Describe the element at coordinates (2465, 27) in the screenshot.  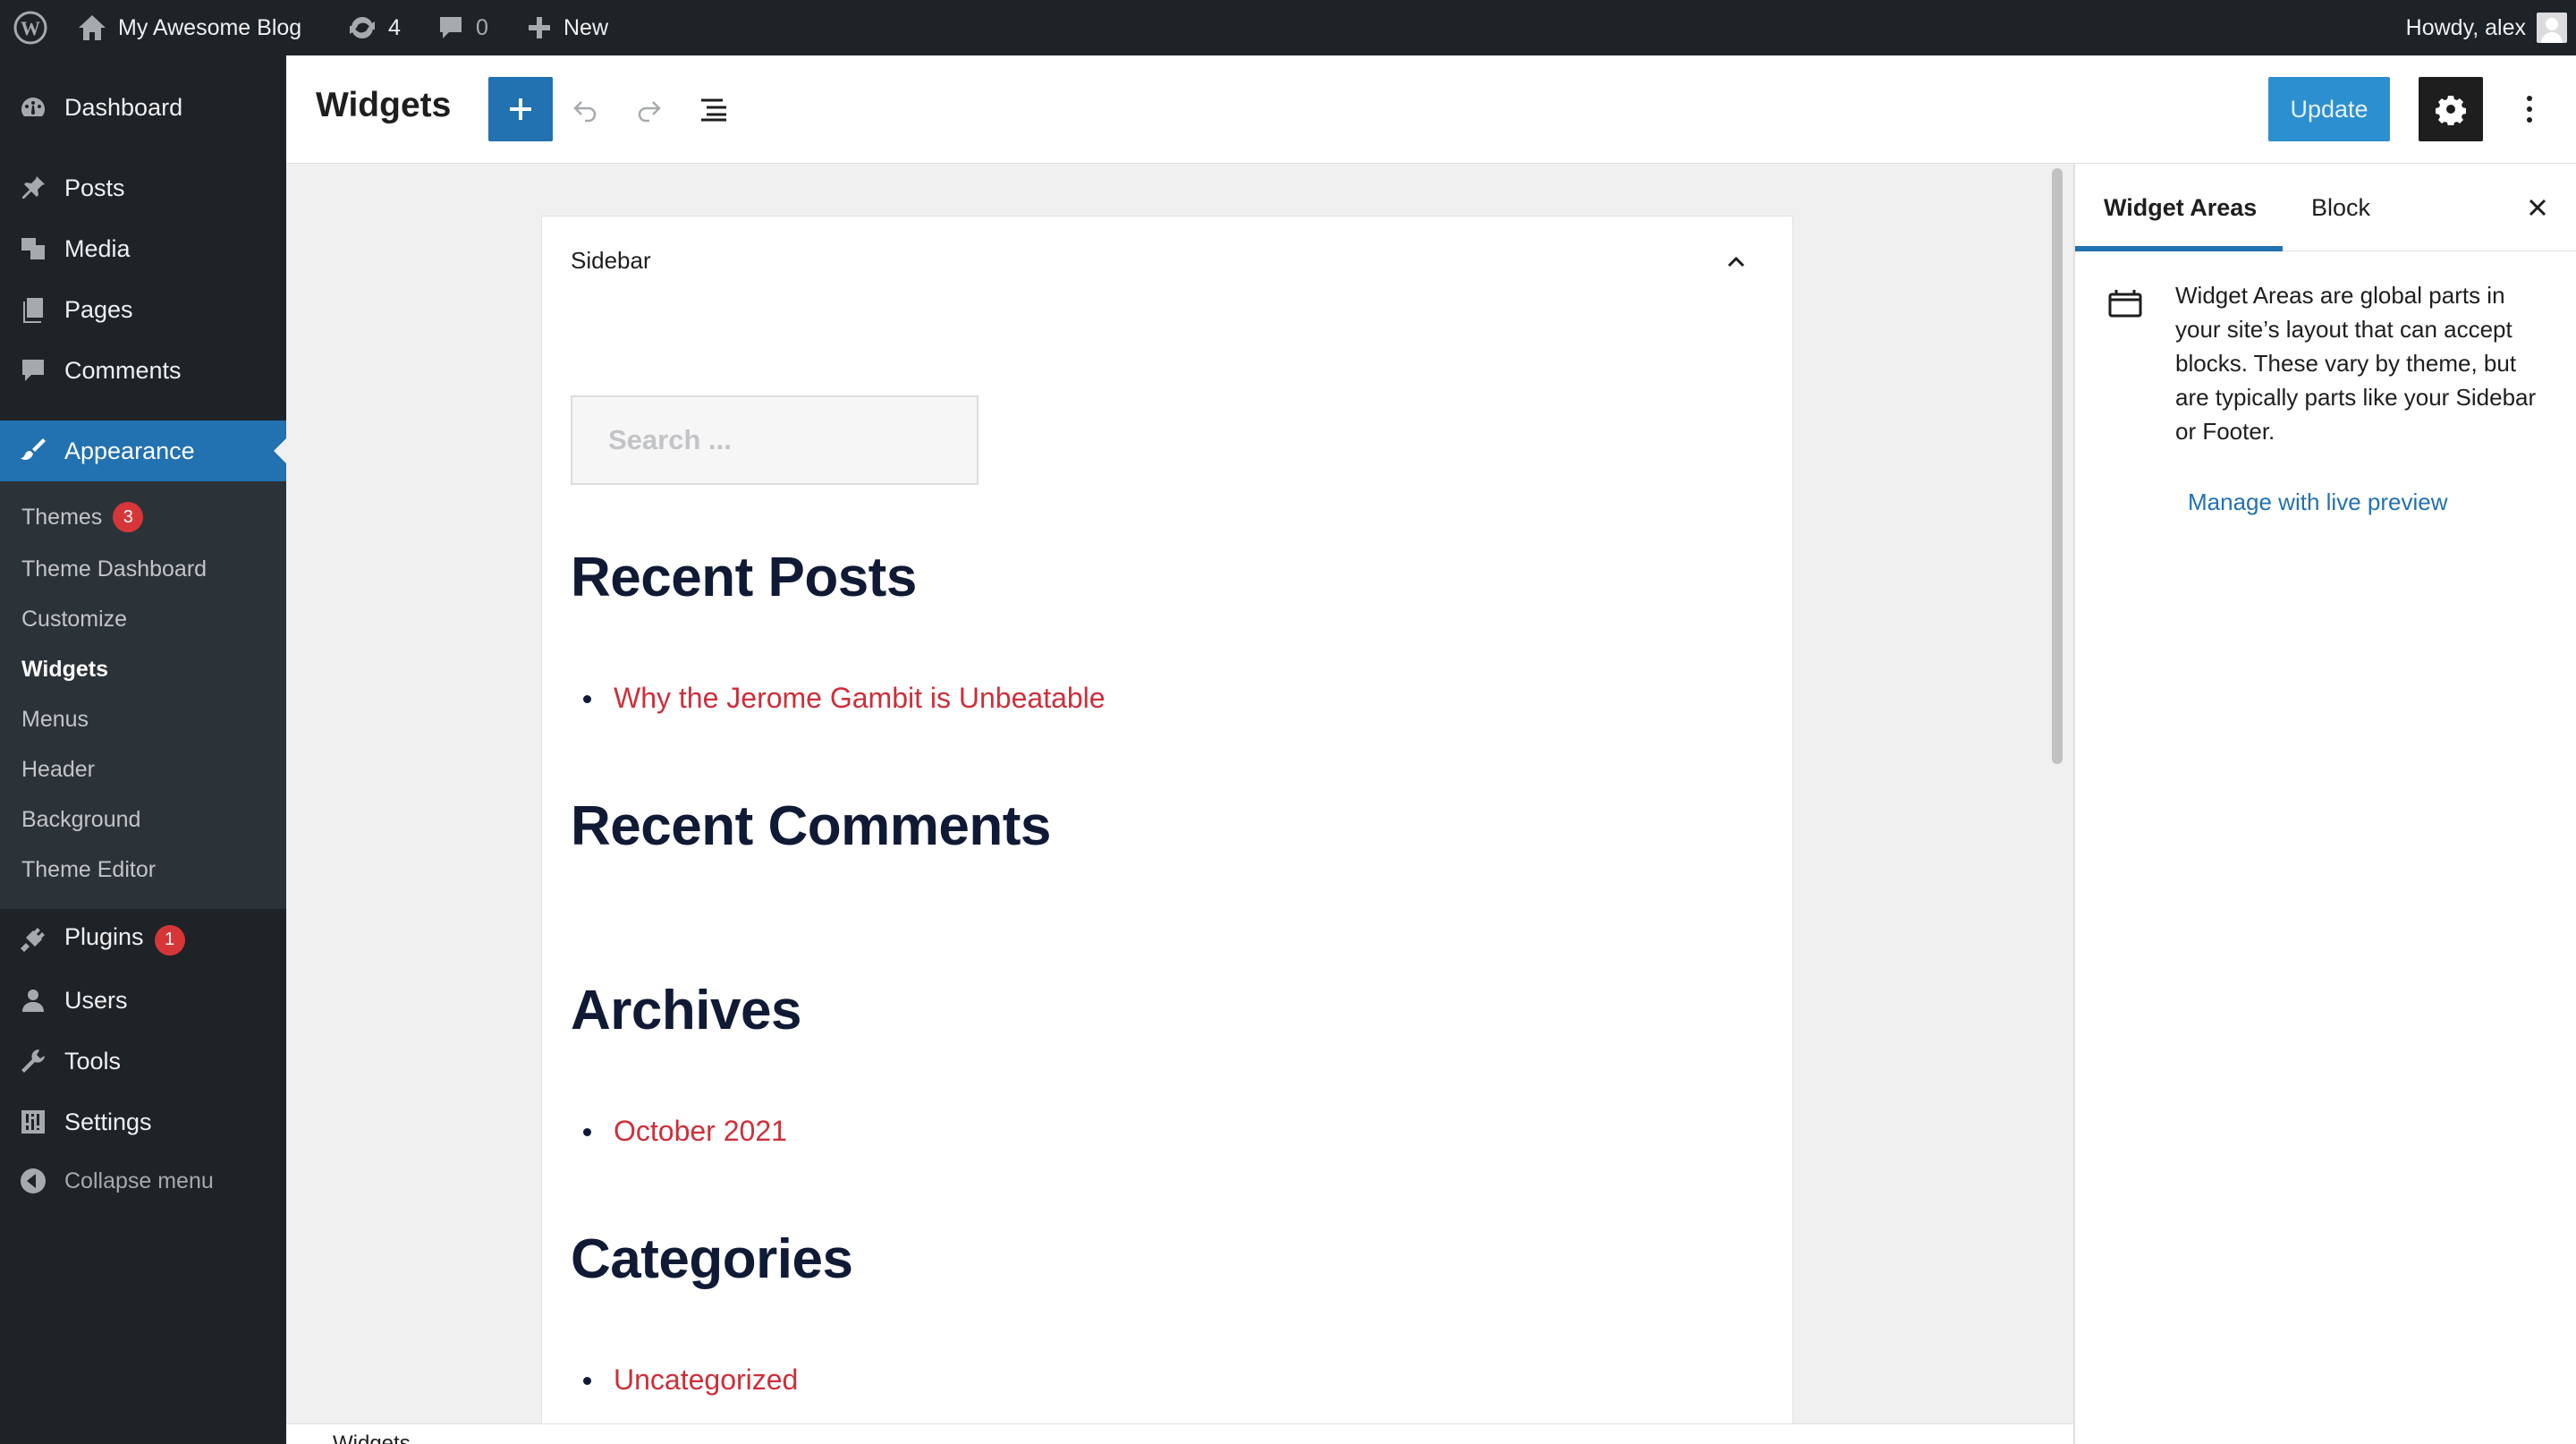
I see `howdy-label: Howdy, alex` at that location.